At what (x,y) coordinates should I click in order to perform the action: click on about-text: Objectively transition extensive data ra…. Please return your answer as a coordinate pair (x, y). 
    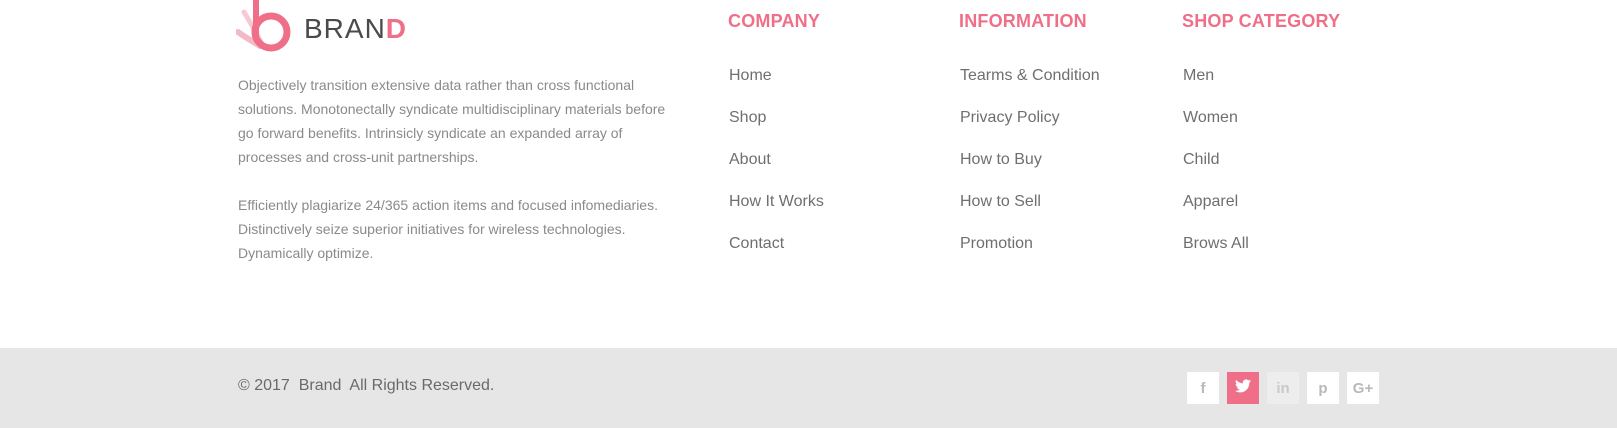
    Looking at the image, I should click on (453, 181).